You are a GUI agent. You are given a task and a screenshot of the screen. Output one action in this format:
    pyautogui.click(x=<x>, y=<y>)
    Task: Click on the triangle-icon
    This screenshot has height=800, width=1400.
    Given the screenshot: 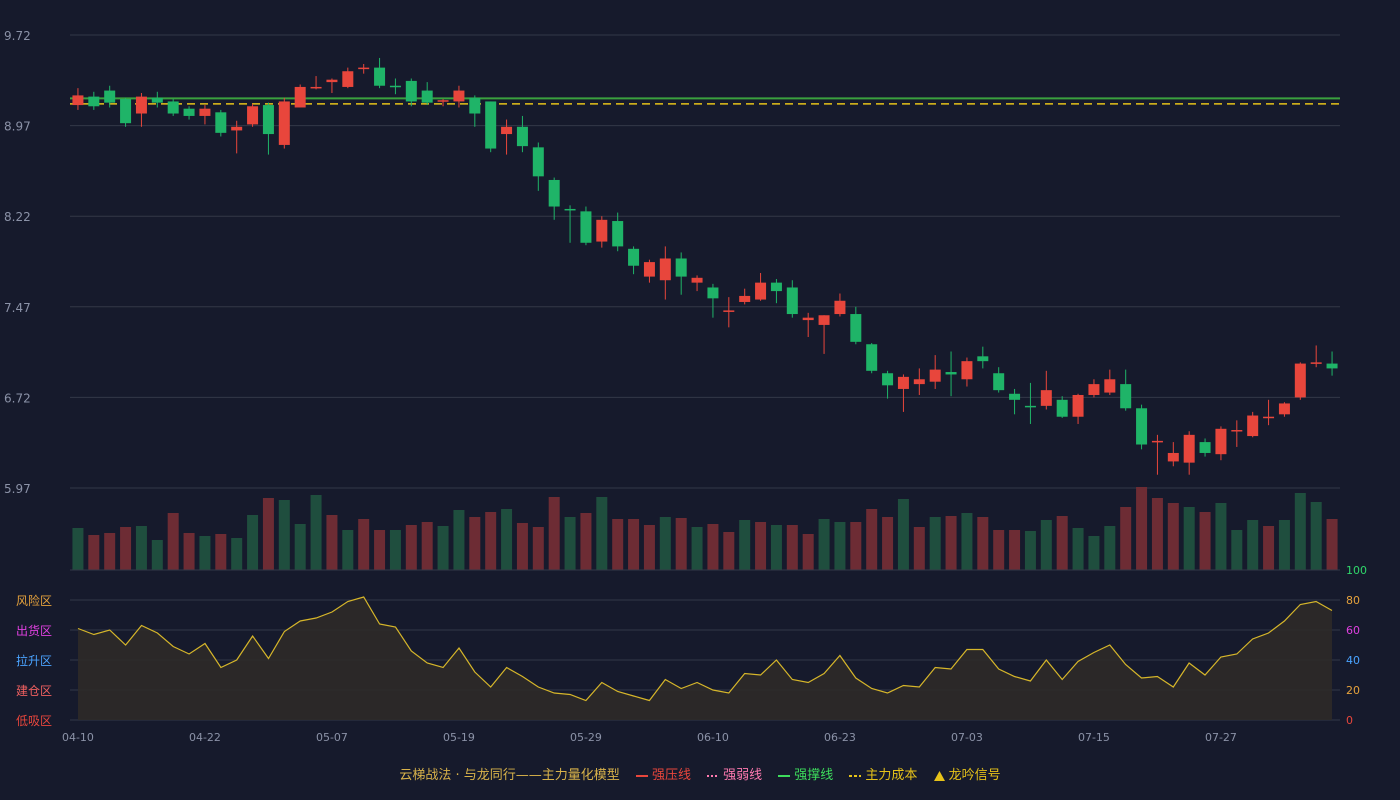 What is the action you would take?
    pyautogui.click(x=939, y=775)
    